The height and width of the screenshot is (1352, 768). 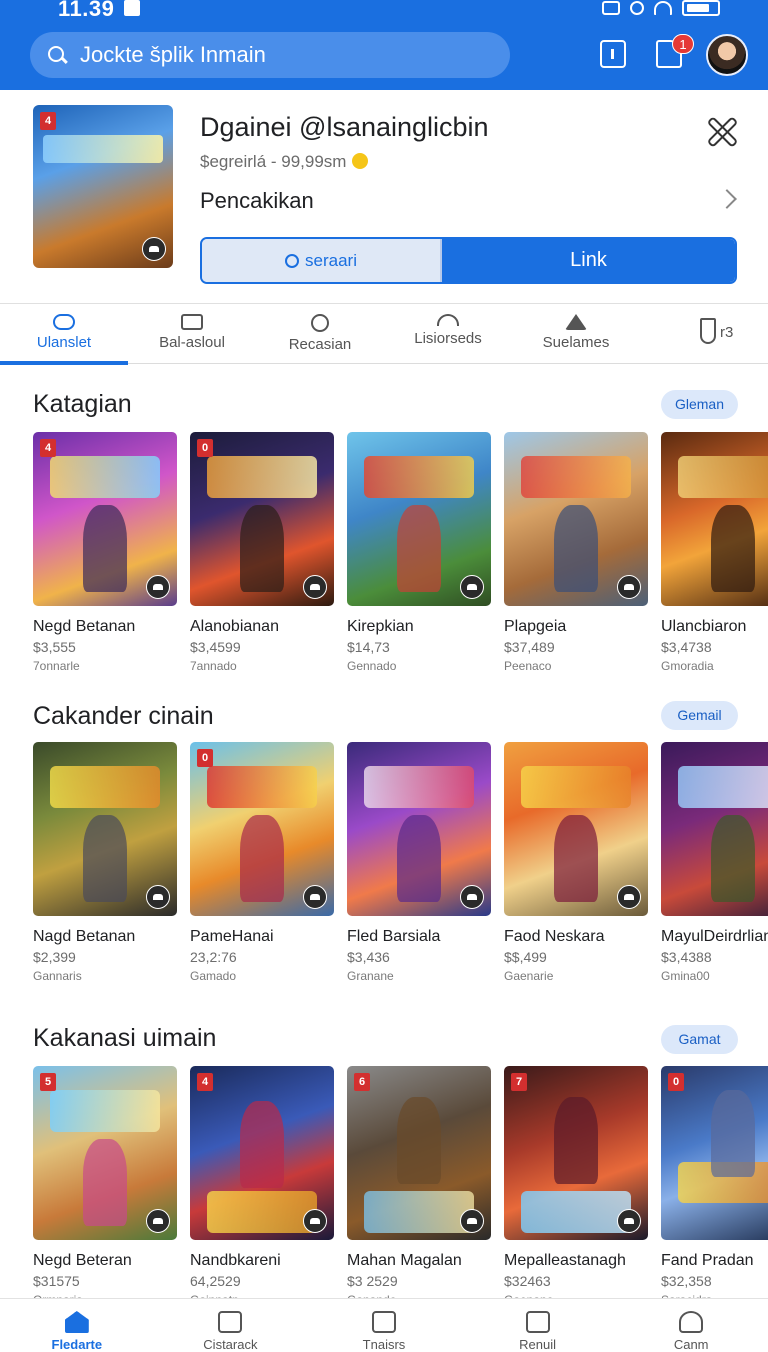 I want to click on featured-section-link: Pencakikan, so click(x=257, y=201).